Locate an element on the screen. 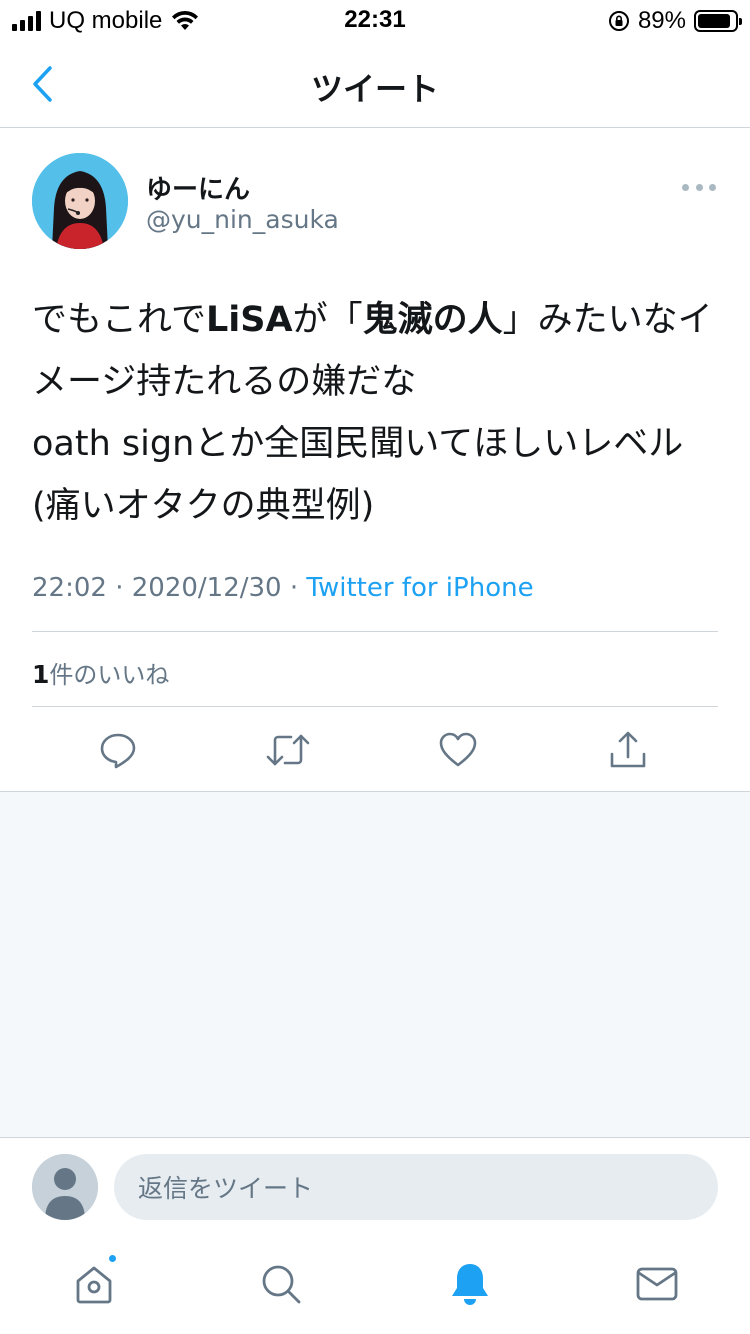  home-icon is located at coordinates (94, 1285).